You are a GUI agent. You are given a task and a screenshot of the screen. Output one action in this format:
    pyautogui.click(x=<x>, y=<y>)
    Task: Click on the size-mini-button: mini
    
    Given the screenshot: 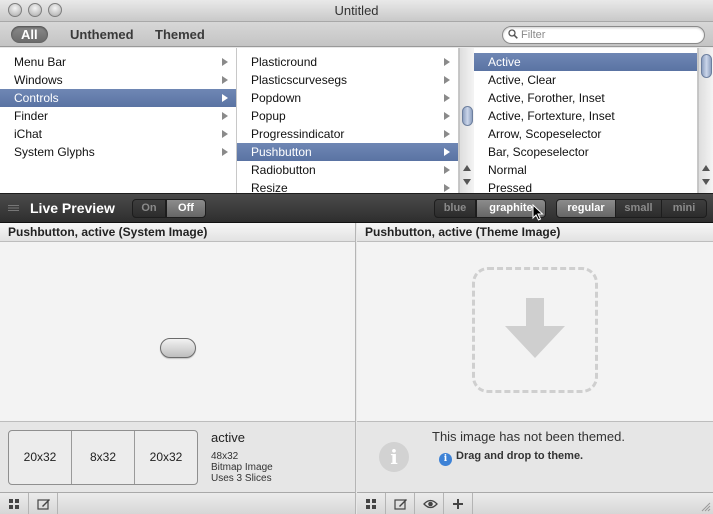 What is the action you would take?
    pyautogui.click(x=684, y=208)
    